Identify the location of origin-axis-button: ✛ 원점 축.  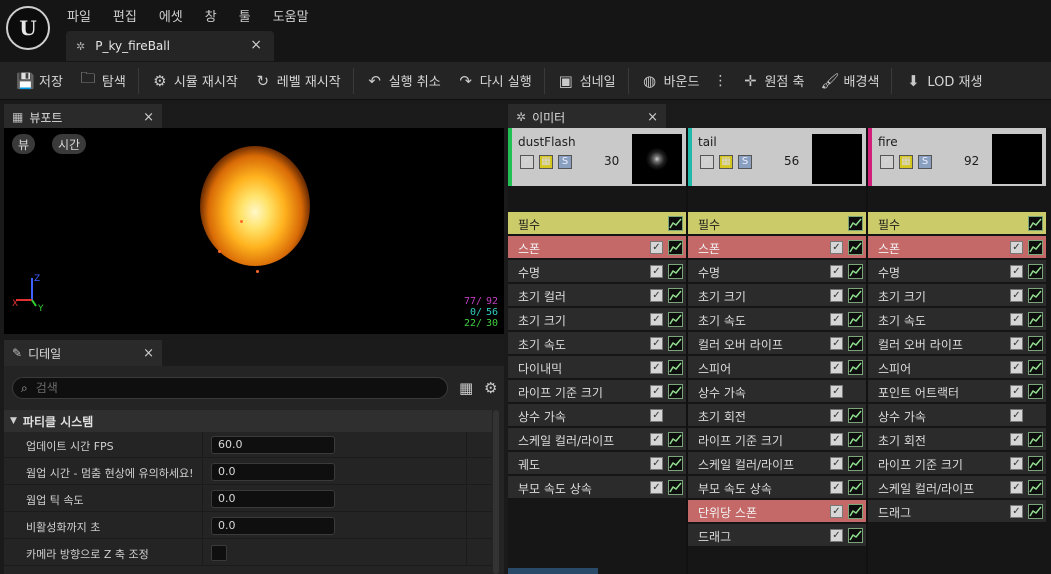
(772, 81).